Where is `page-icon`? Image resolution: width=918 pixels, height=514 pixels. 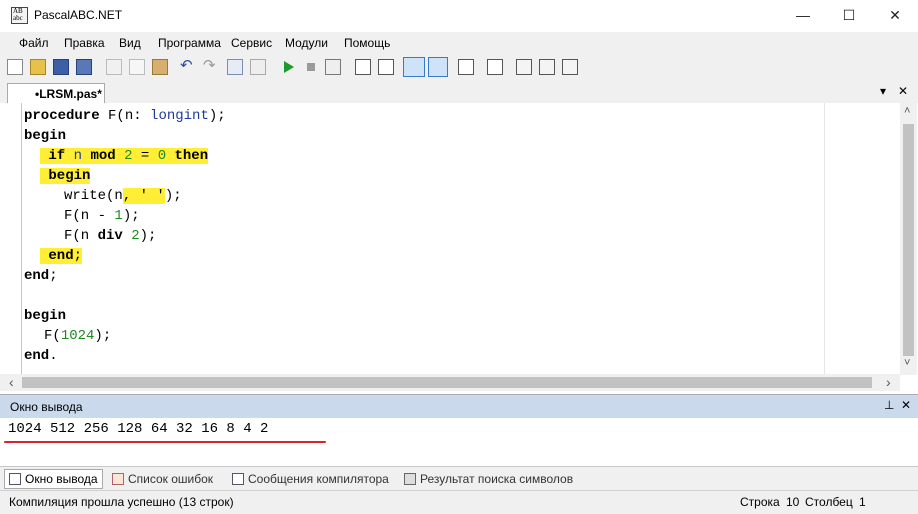
page-icon is located at coordinates (466, 67).